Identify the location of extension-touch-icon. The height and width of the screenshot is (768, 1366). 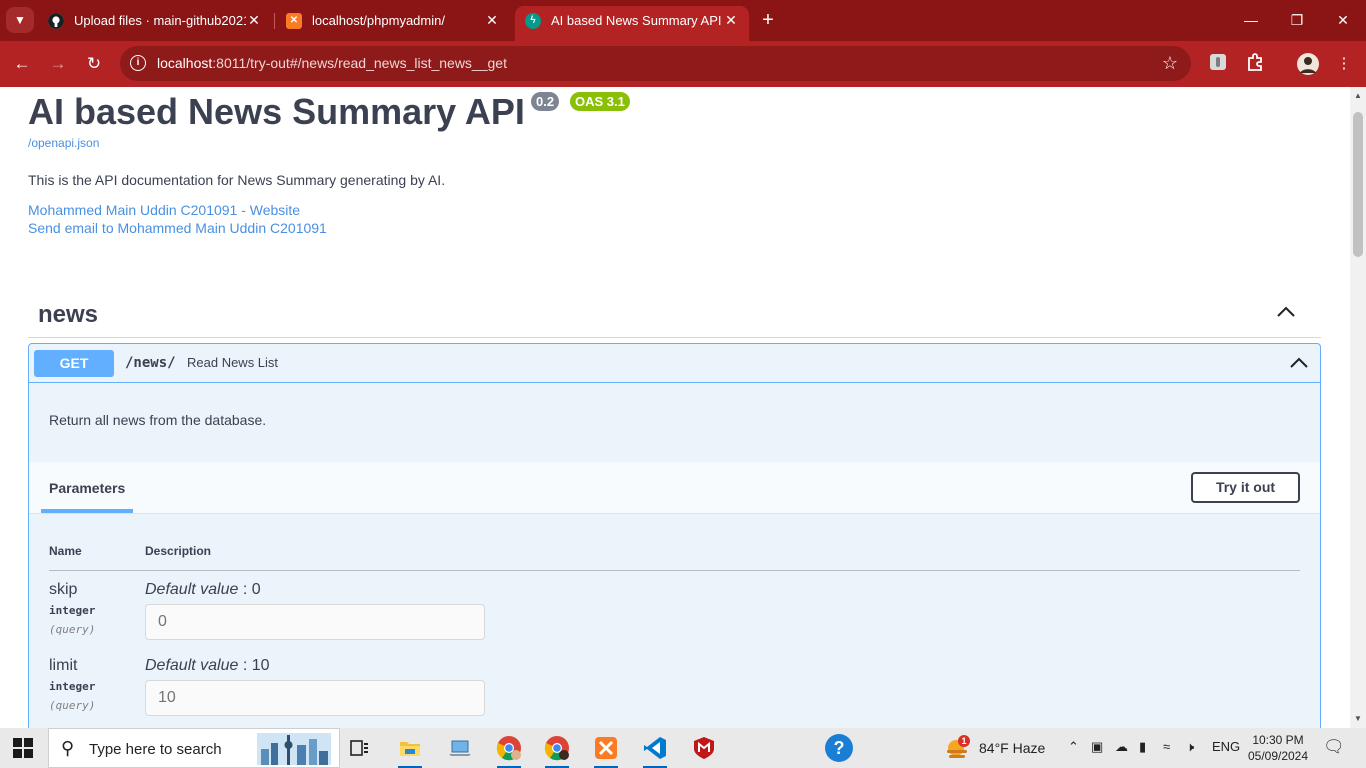
(1218, 64).